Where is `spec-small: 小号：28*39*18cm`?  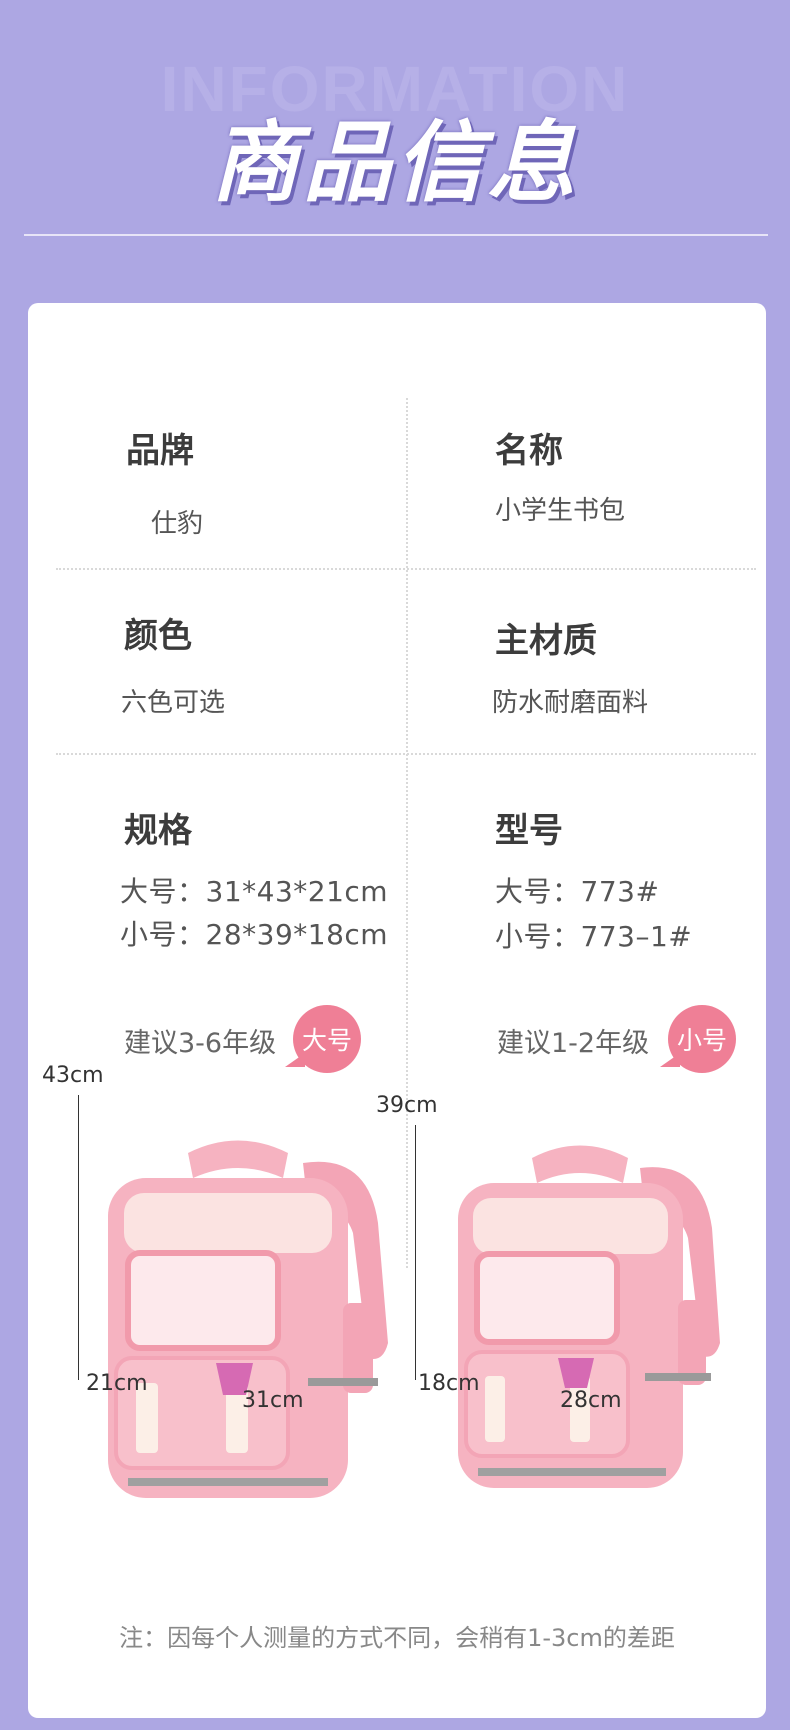 spec-small: 小号：28*39*18cm is located at coordinates (254, 934).